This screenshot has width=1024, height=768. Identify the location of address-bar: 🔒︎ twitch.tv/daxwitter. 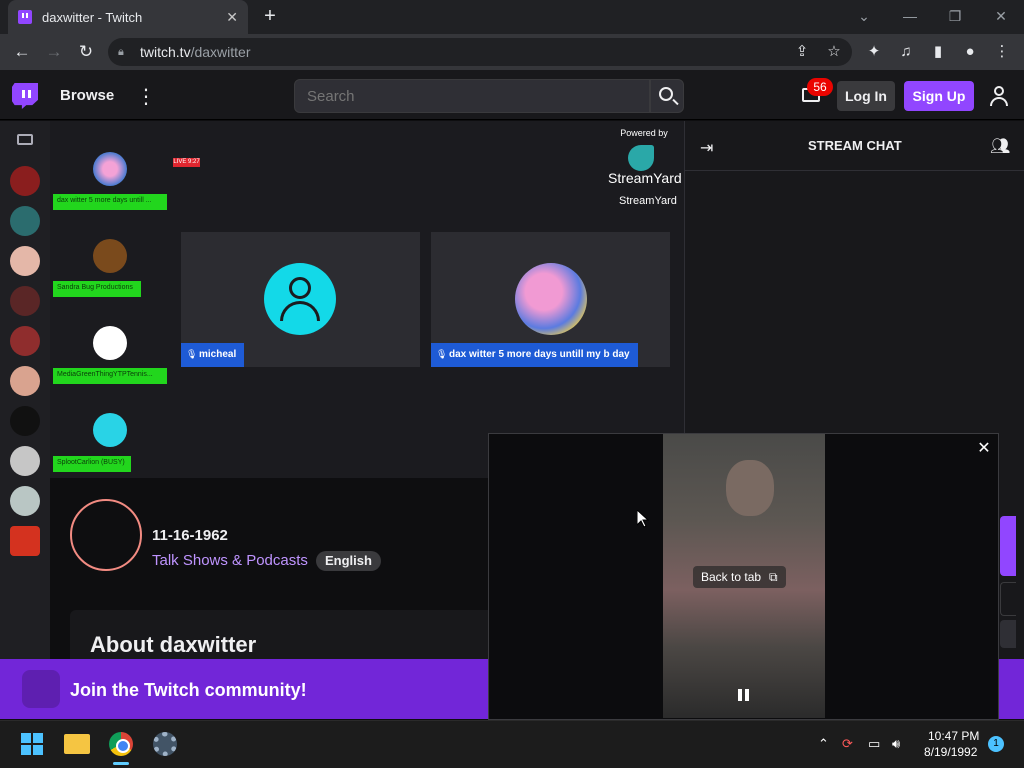
(480, 52).